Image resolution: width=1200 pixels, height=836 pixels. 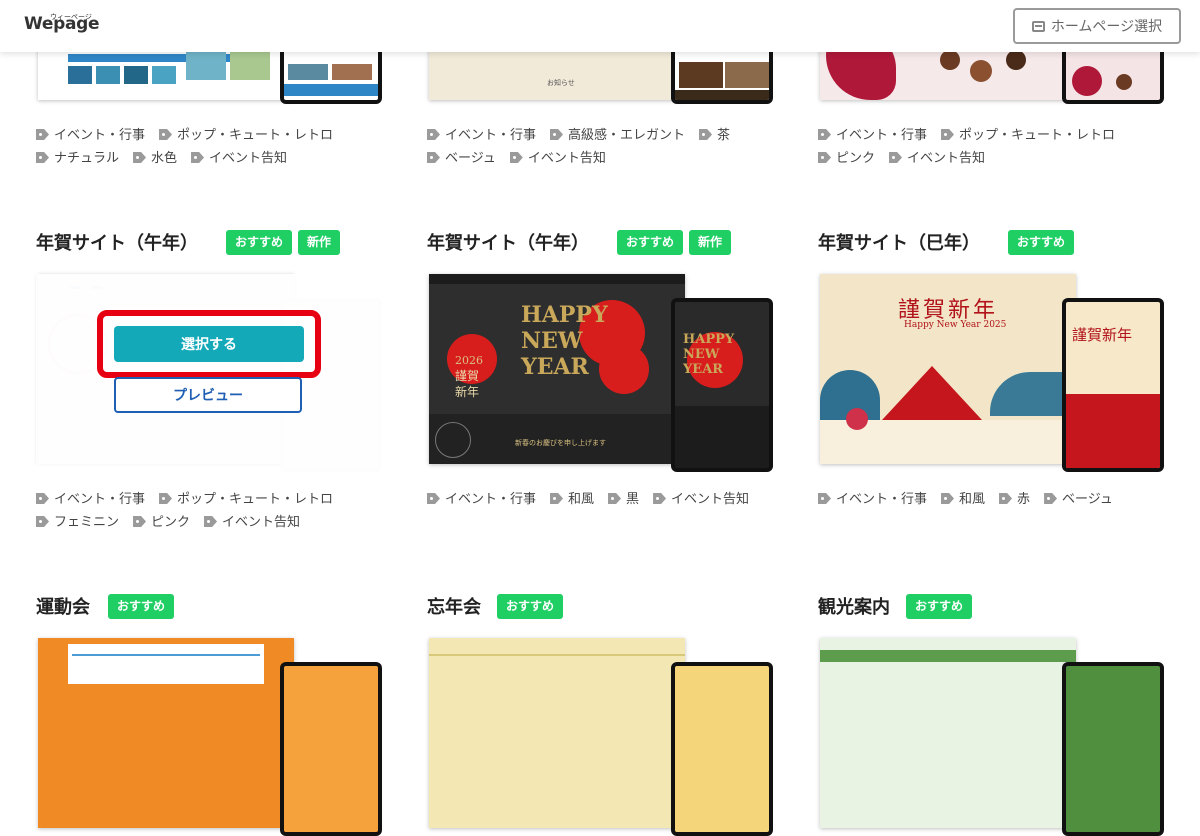 I want to click on thumb-notice-text: お知らせ, so click(x=561, y=83).